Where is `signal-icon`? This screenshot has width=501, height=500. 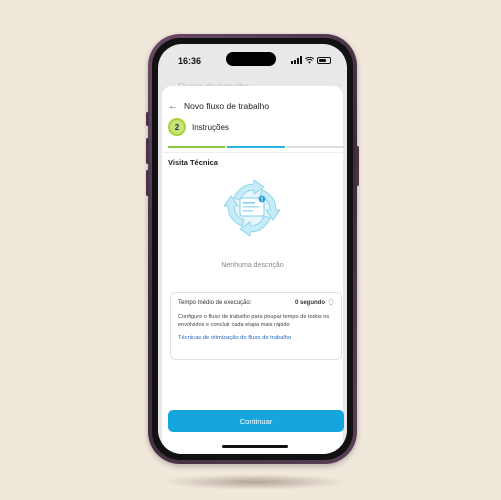 signal-icon is located at coordinates (296, 60).